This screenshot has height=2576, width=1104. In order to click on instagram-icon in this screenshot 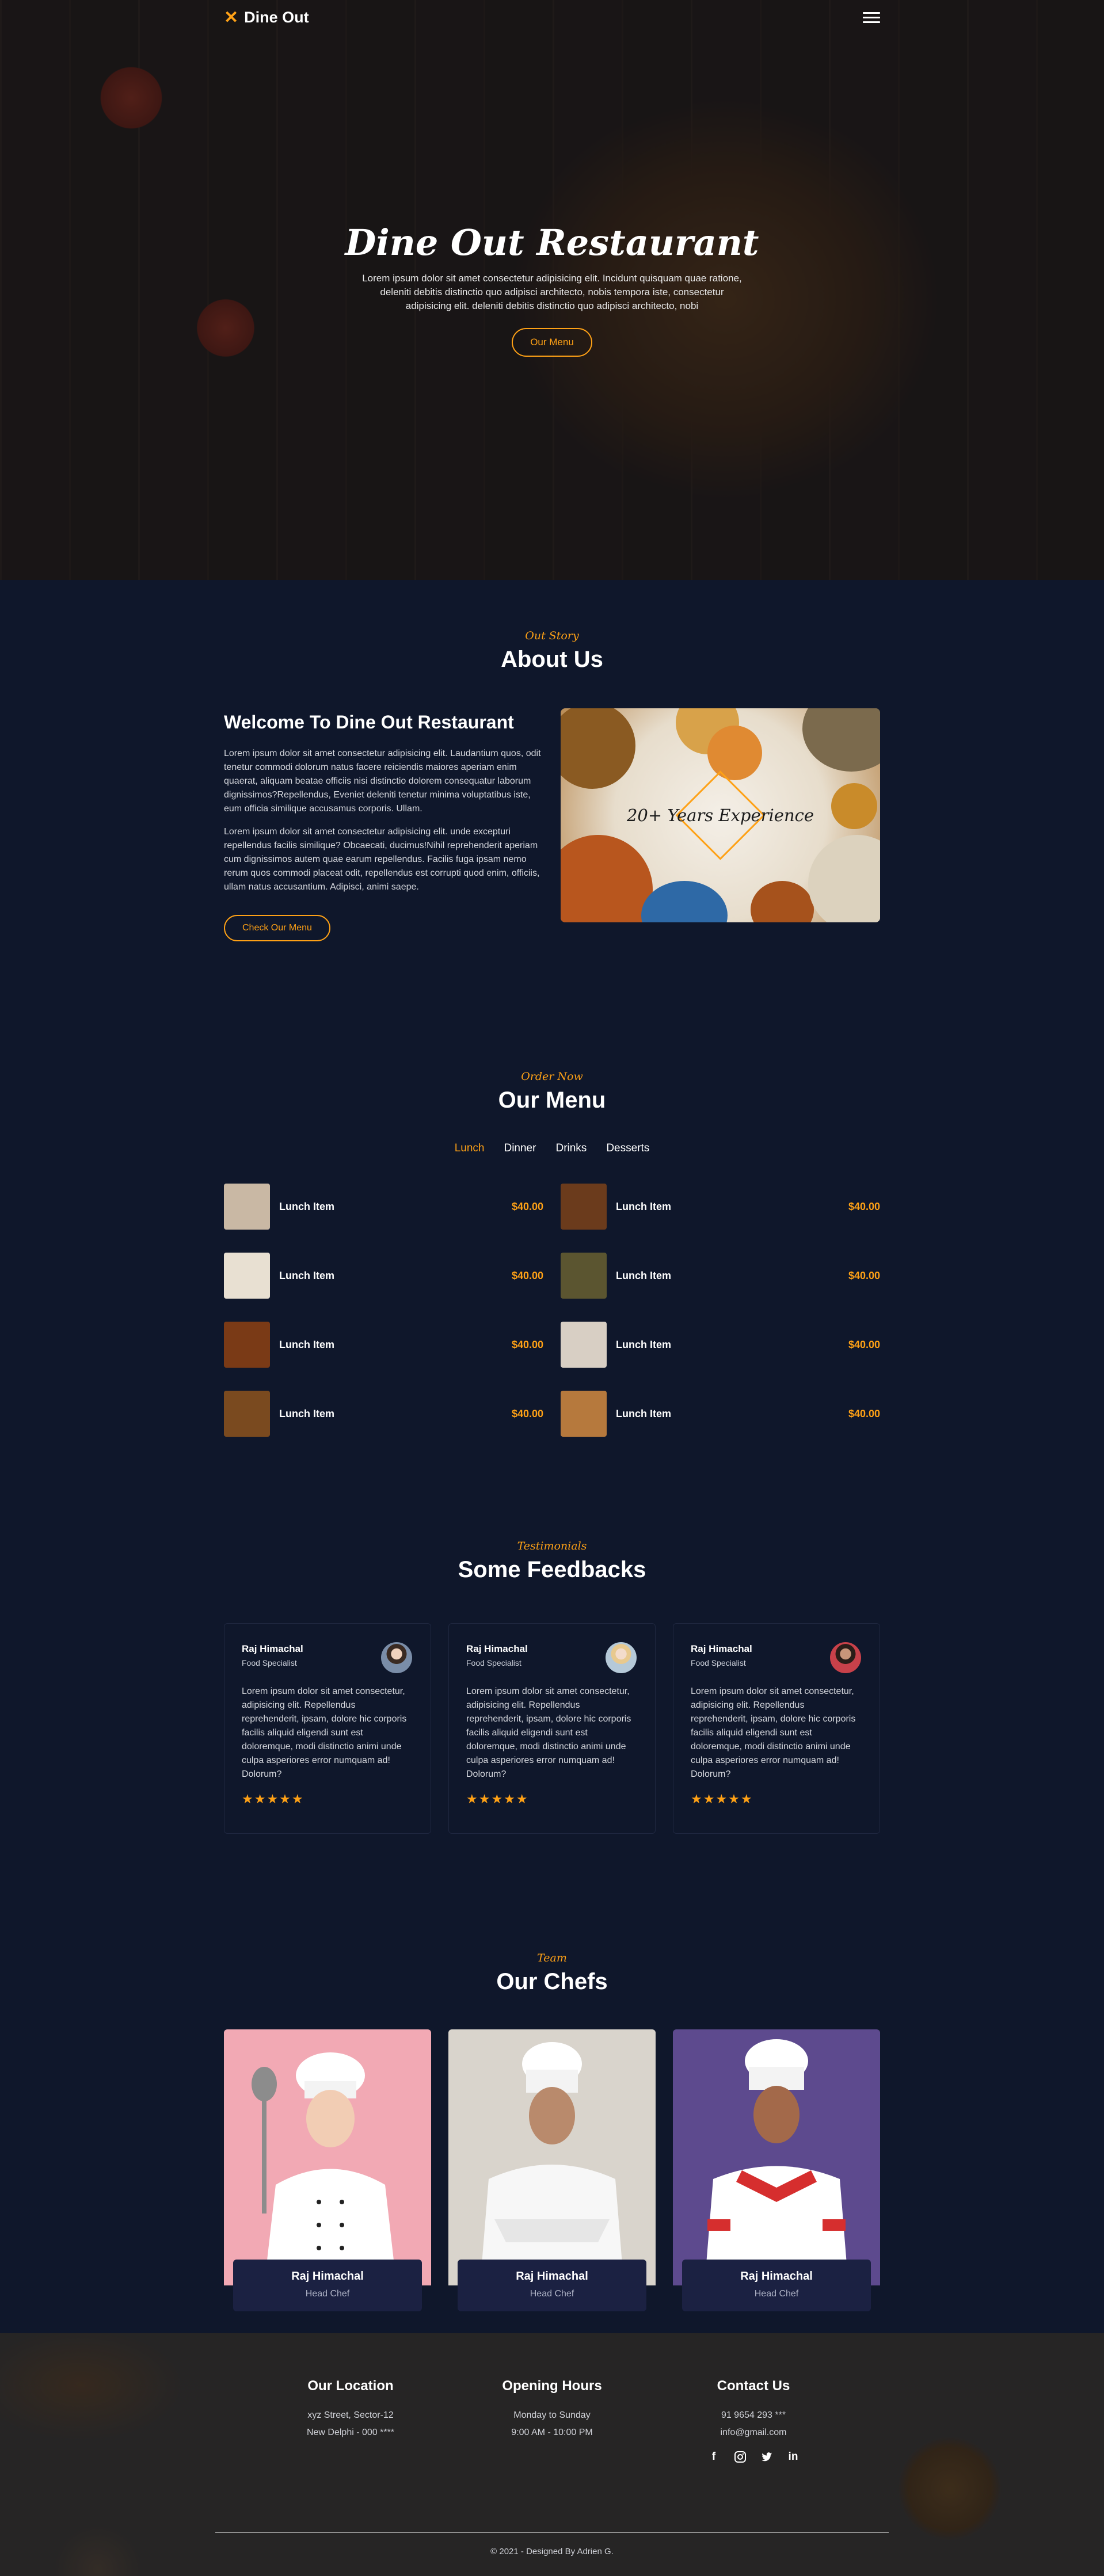, I will do `click(740, 2457)`.